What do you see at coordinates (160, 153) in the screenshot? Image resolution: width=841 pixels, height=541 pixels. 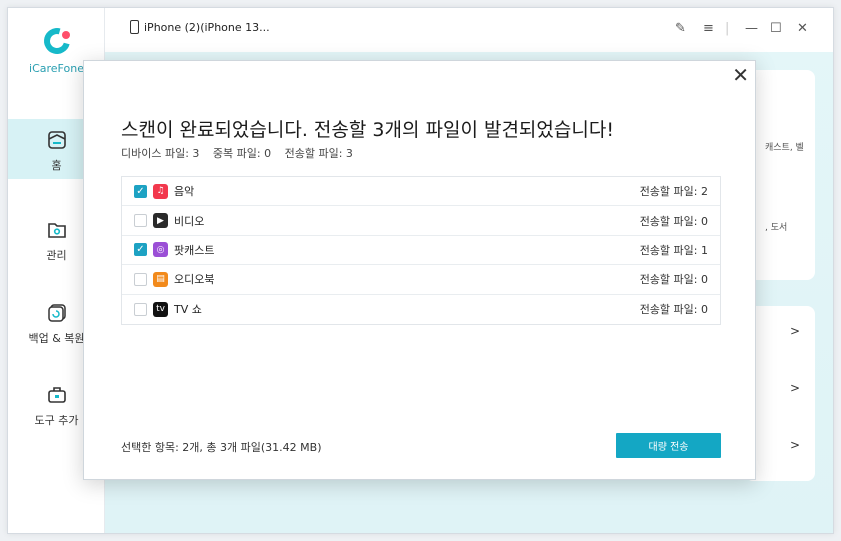 I see `device-files-stat: 디바이스 파일: 3` at bounding box center [160, 153].